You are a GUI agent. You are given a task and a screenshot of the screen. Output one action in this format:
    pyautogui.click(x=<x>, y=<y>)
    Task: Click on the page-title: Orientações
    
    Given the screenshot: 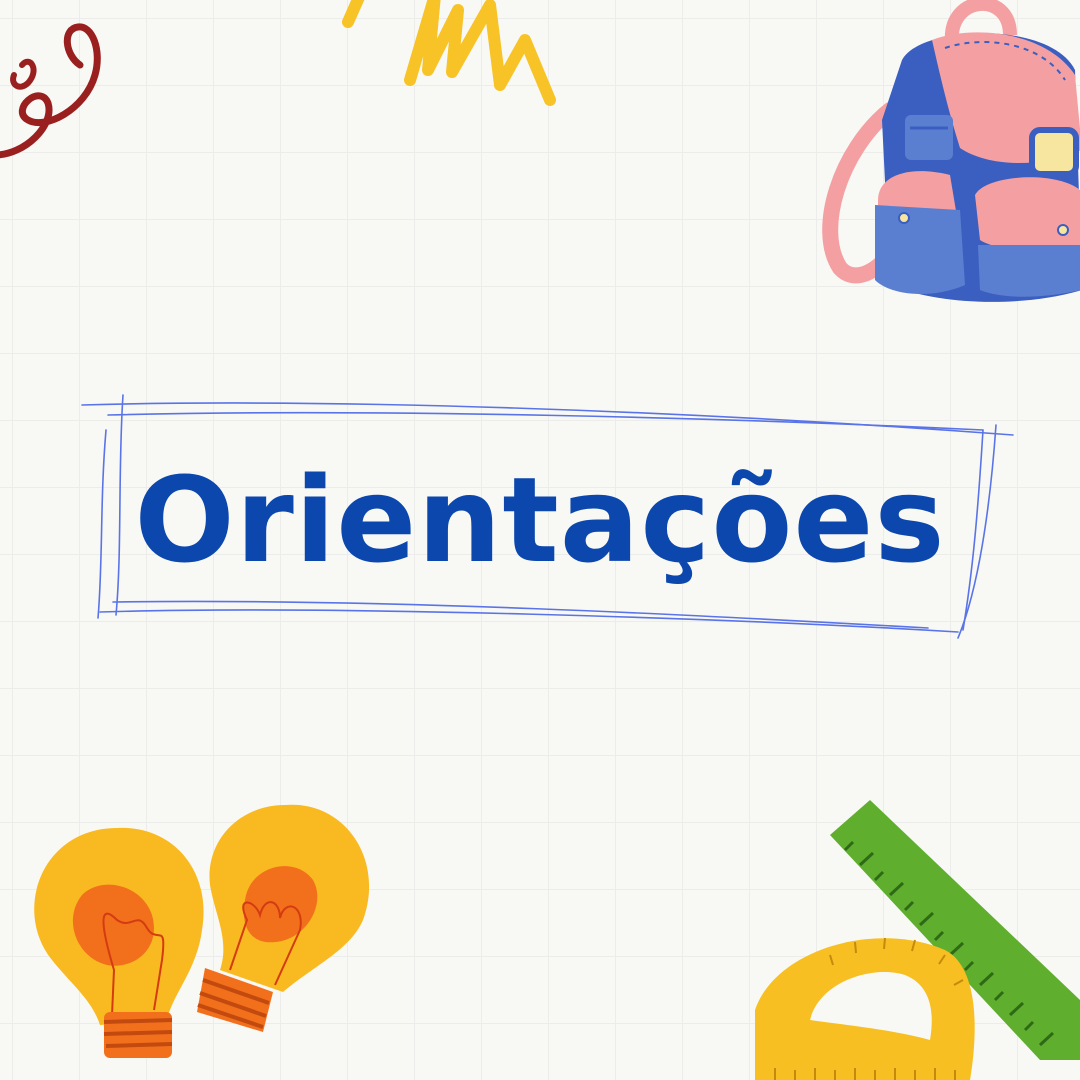 What is the action you would take?
    pyautogui.click(x=540, y=520)
    